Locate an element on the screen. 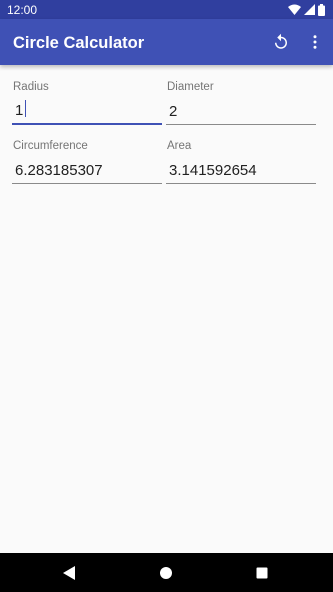  wifi-icon is located at coordinates (294, 9).